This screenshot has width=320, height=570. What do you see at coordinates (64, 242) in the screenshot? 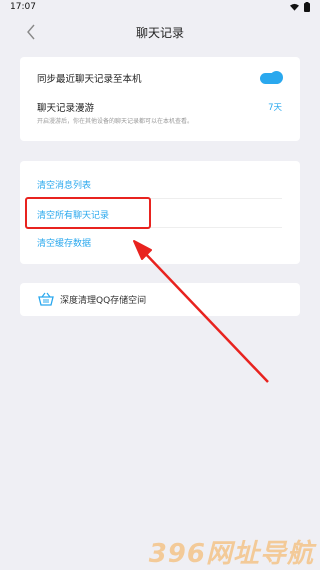
I see `clear-cache-button: 清空缓存数据` at bounding box center [64, 242].